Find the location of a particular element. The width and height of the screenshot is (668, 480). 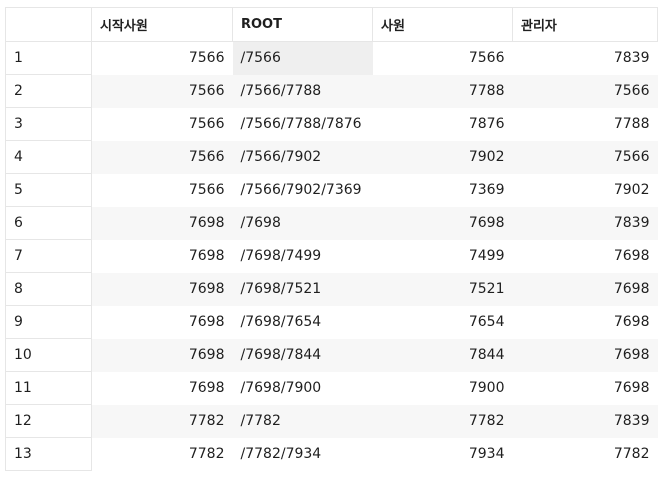

cell-employee: 7902 is located at coordinates (442, 157).